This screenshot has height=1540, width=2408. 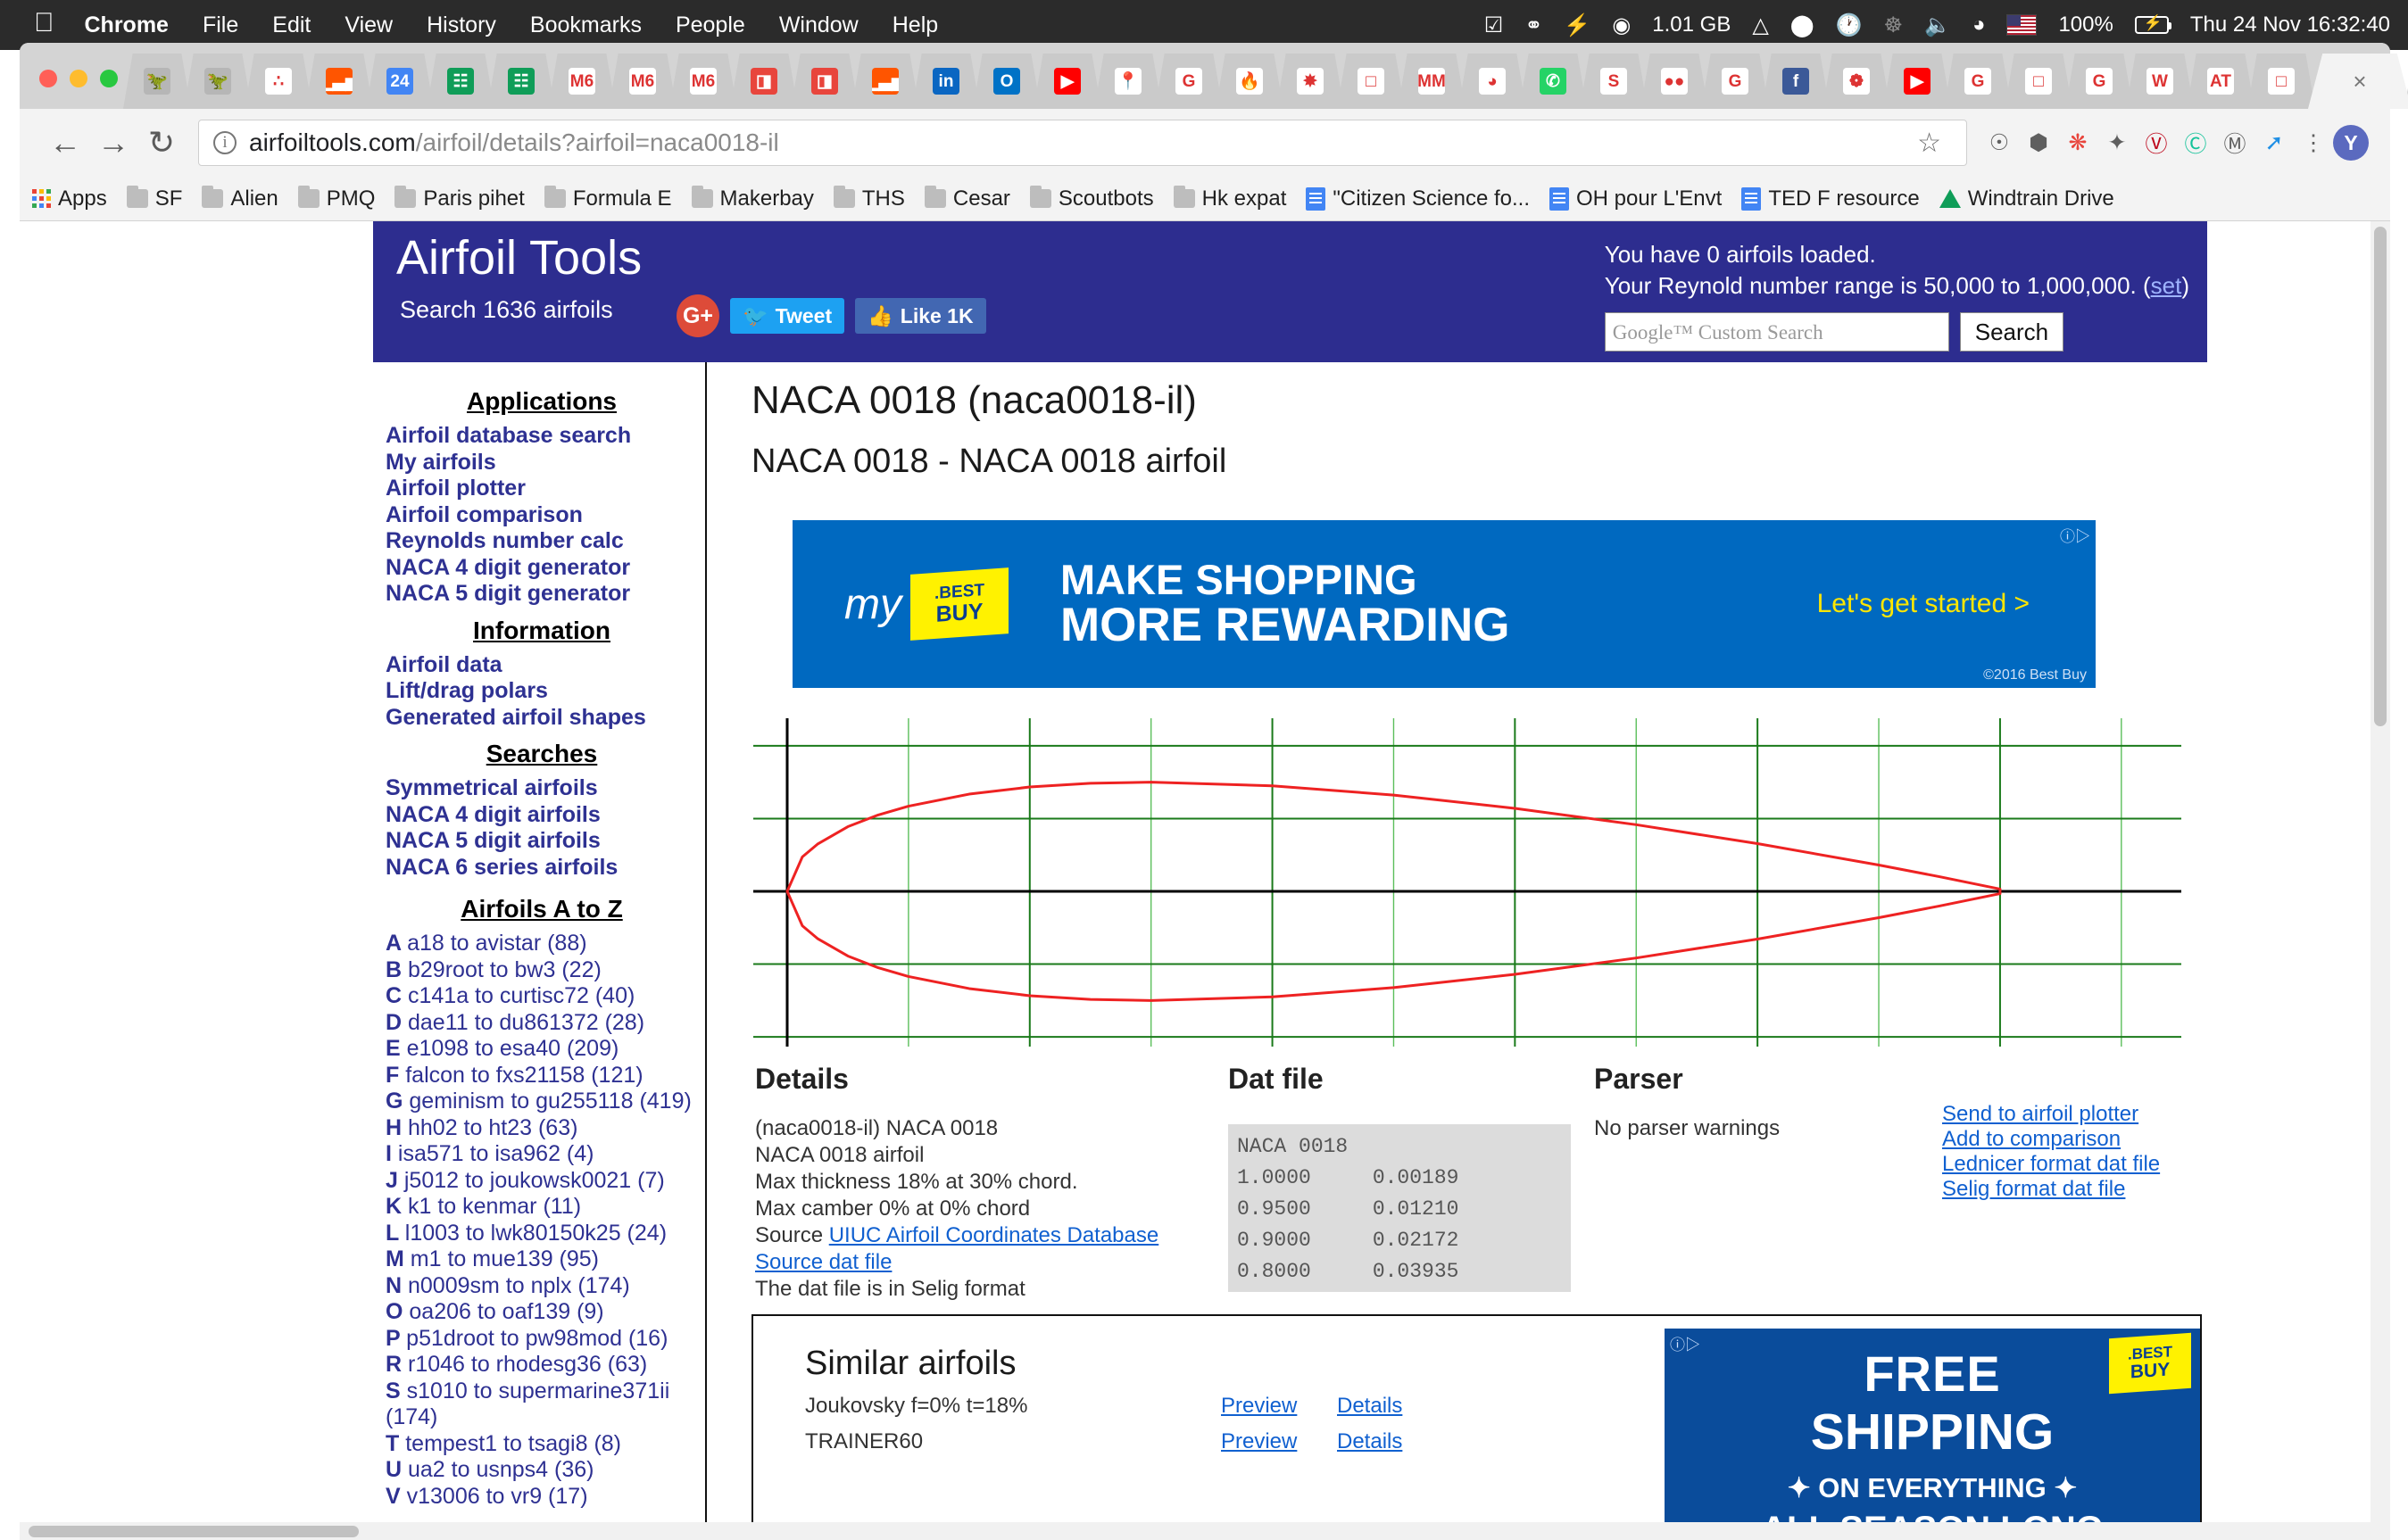 What do you see at coordinates (541, 1366) in the screenshot?
I see `az-item-r: R r1046 to rhodesg36 (63)` at bounding box center [541, 1366].